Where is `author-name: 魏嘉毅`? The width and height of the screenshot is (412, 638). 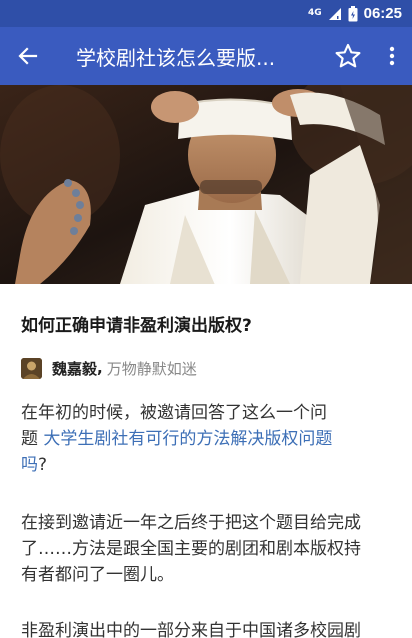 author-name: 魏嘉毅 is located at coordinates (74, 368).